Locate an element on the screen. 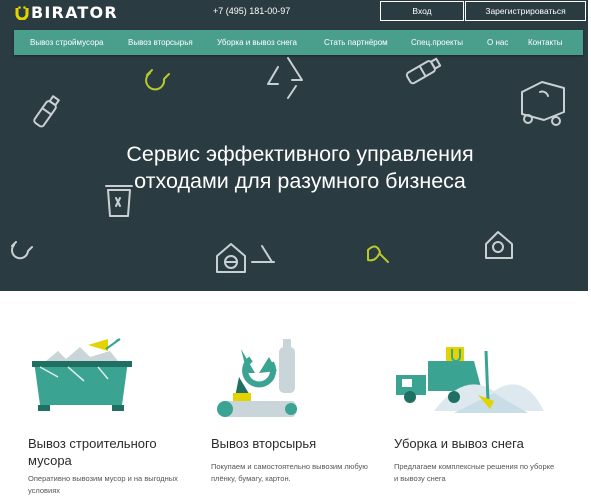 This screenshot has width=591, height=499. login-button: Вход is located at coordinates (422, 11).